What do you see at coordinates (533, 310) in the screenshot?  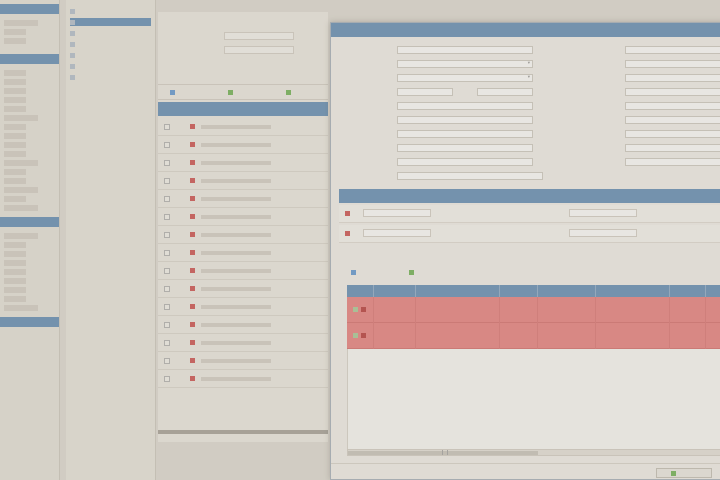 I see `error-row` at bounding box center [533, 310].